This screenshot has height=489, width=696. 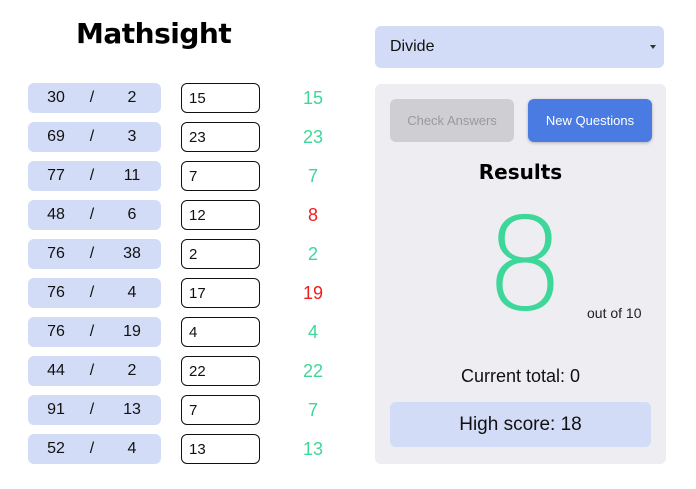 What do you see at coordinates (56, 370) in the screenshot?
I see `operand-a: 44` at bounding box center [56, 370].